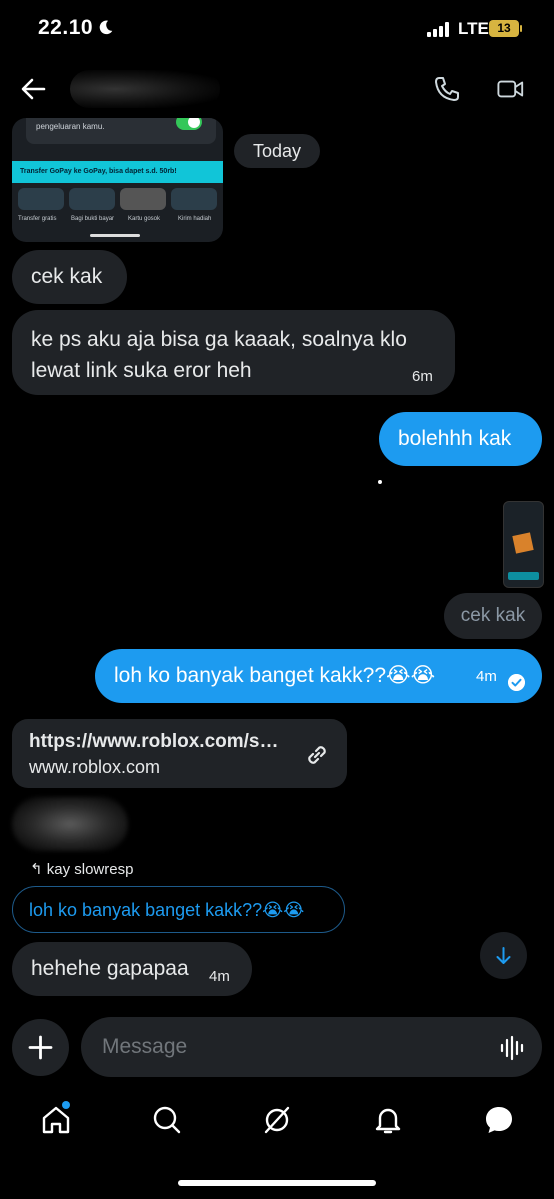  Describe the element at coordinates (178, 909) in the screenshot. I see `reply-quote-bubble: loh ko banyak banget kakk??😭😭` at that location.